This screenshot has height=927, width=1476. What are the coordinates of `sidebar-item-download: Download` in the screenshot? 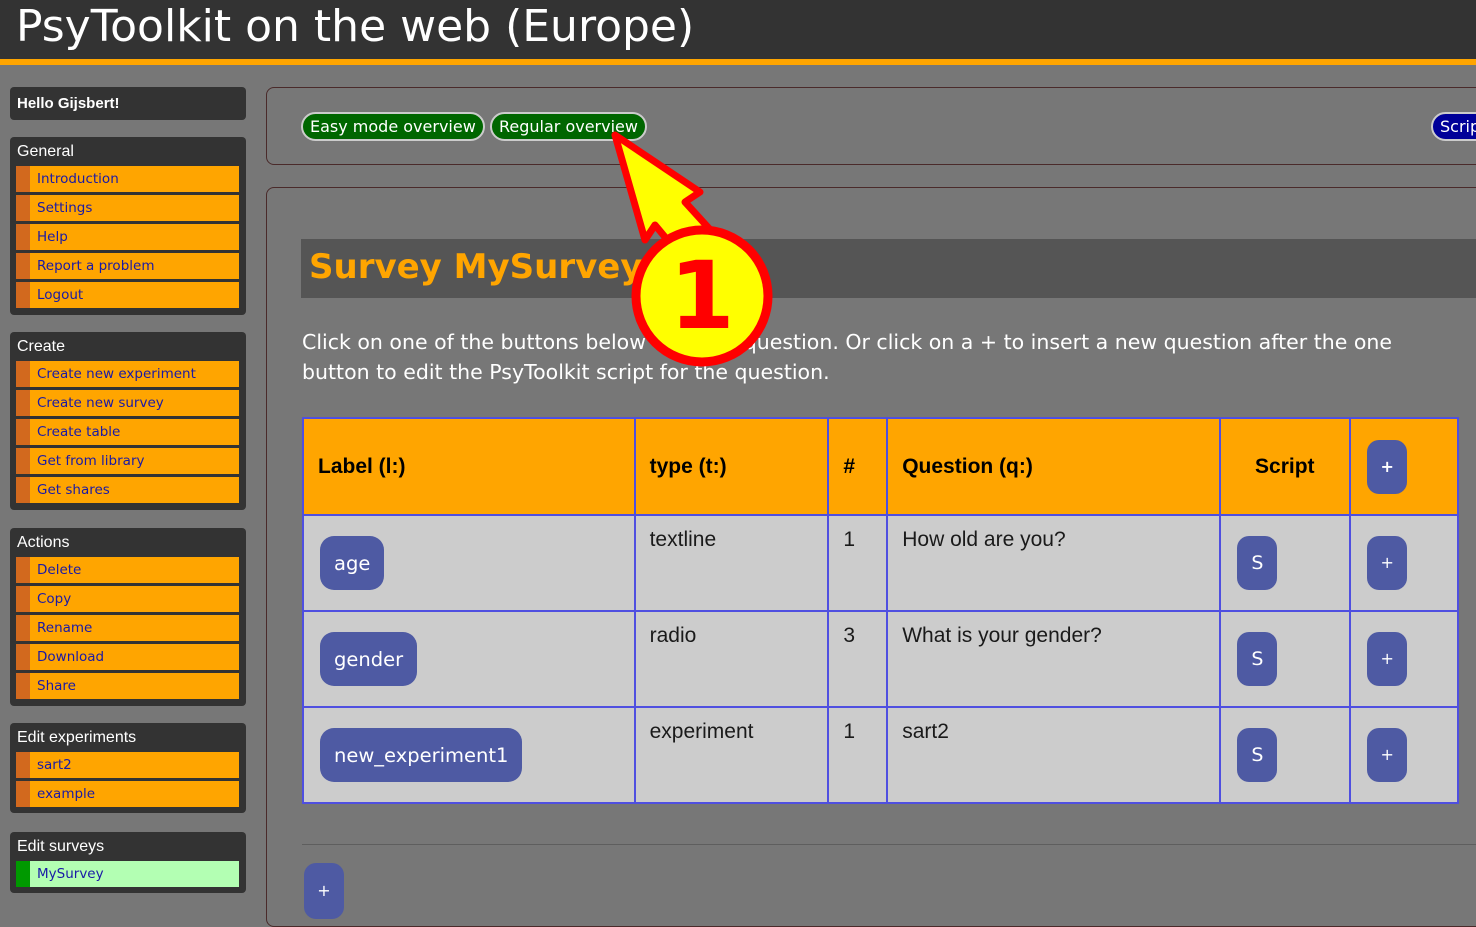 It's located at (127, 657).